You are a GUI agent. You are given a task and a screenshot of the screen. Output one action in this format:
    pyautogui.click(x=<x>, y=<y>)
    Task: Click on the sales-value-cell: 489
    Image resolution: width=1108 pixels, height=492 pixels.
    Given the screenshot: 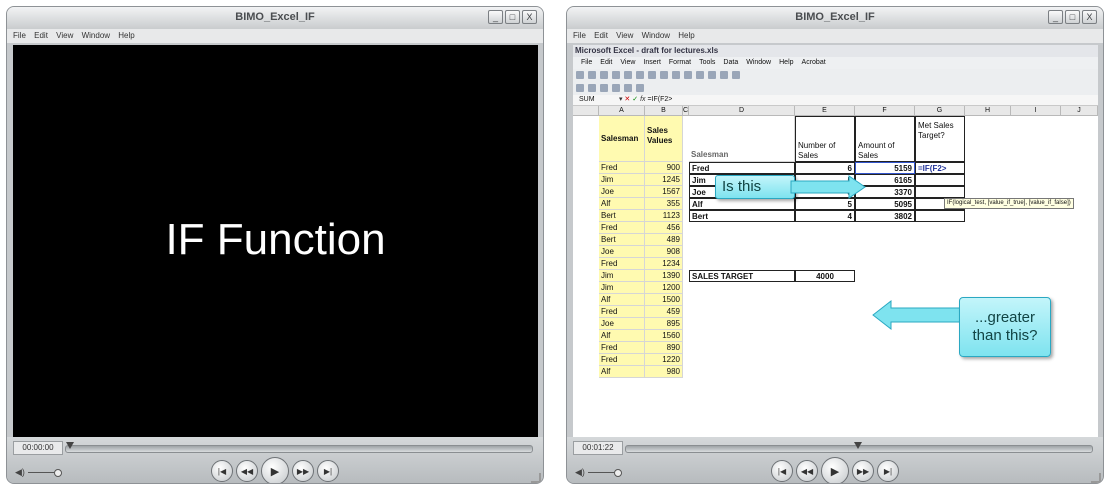 What is the action you would take?
    pyautogui.click(x=664, y=240)
    